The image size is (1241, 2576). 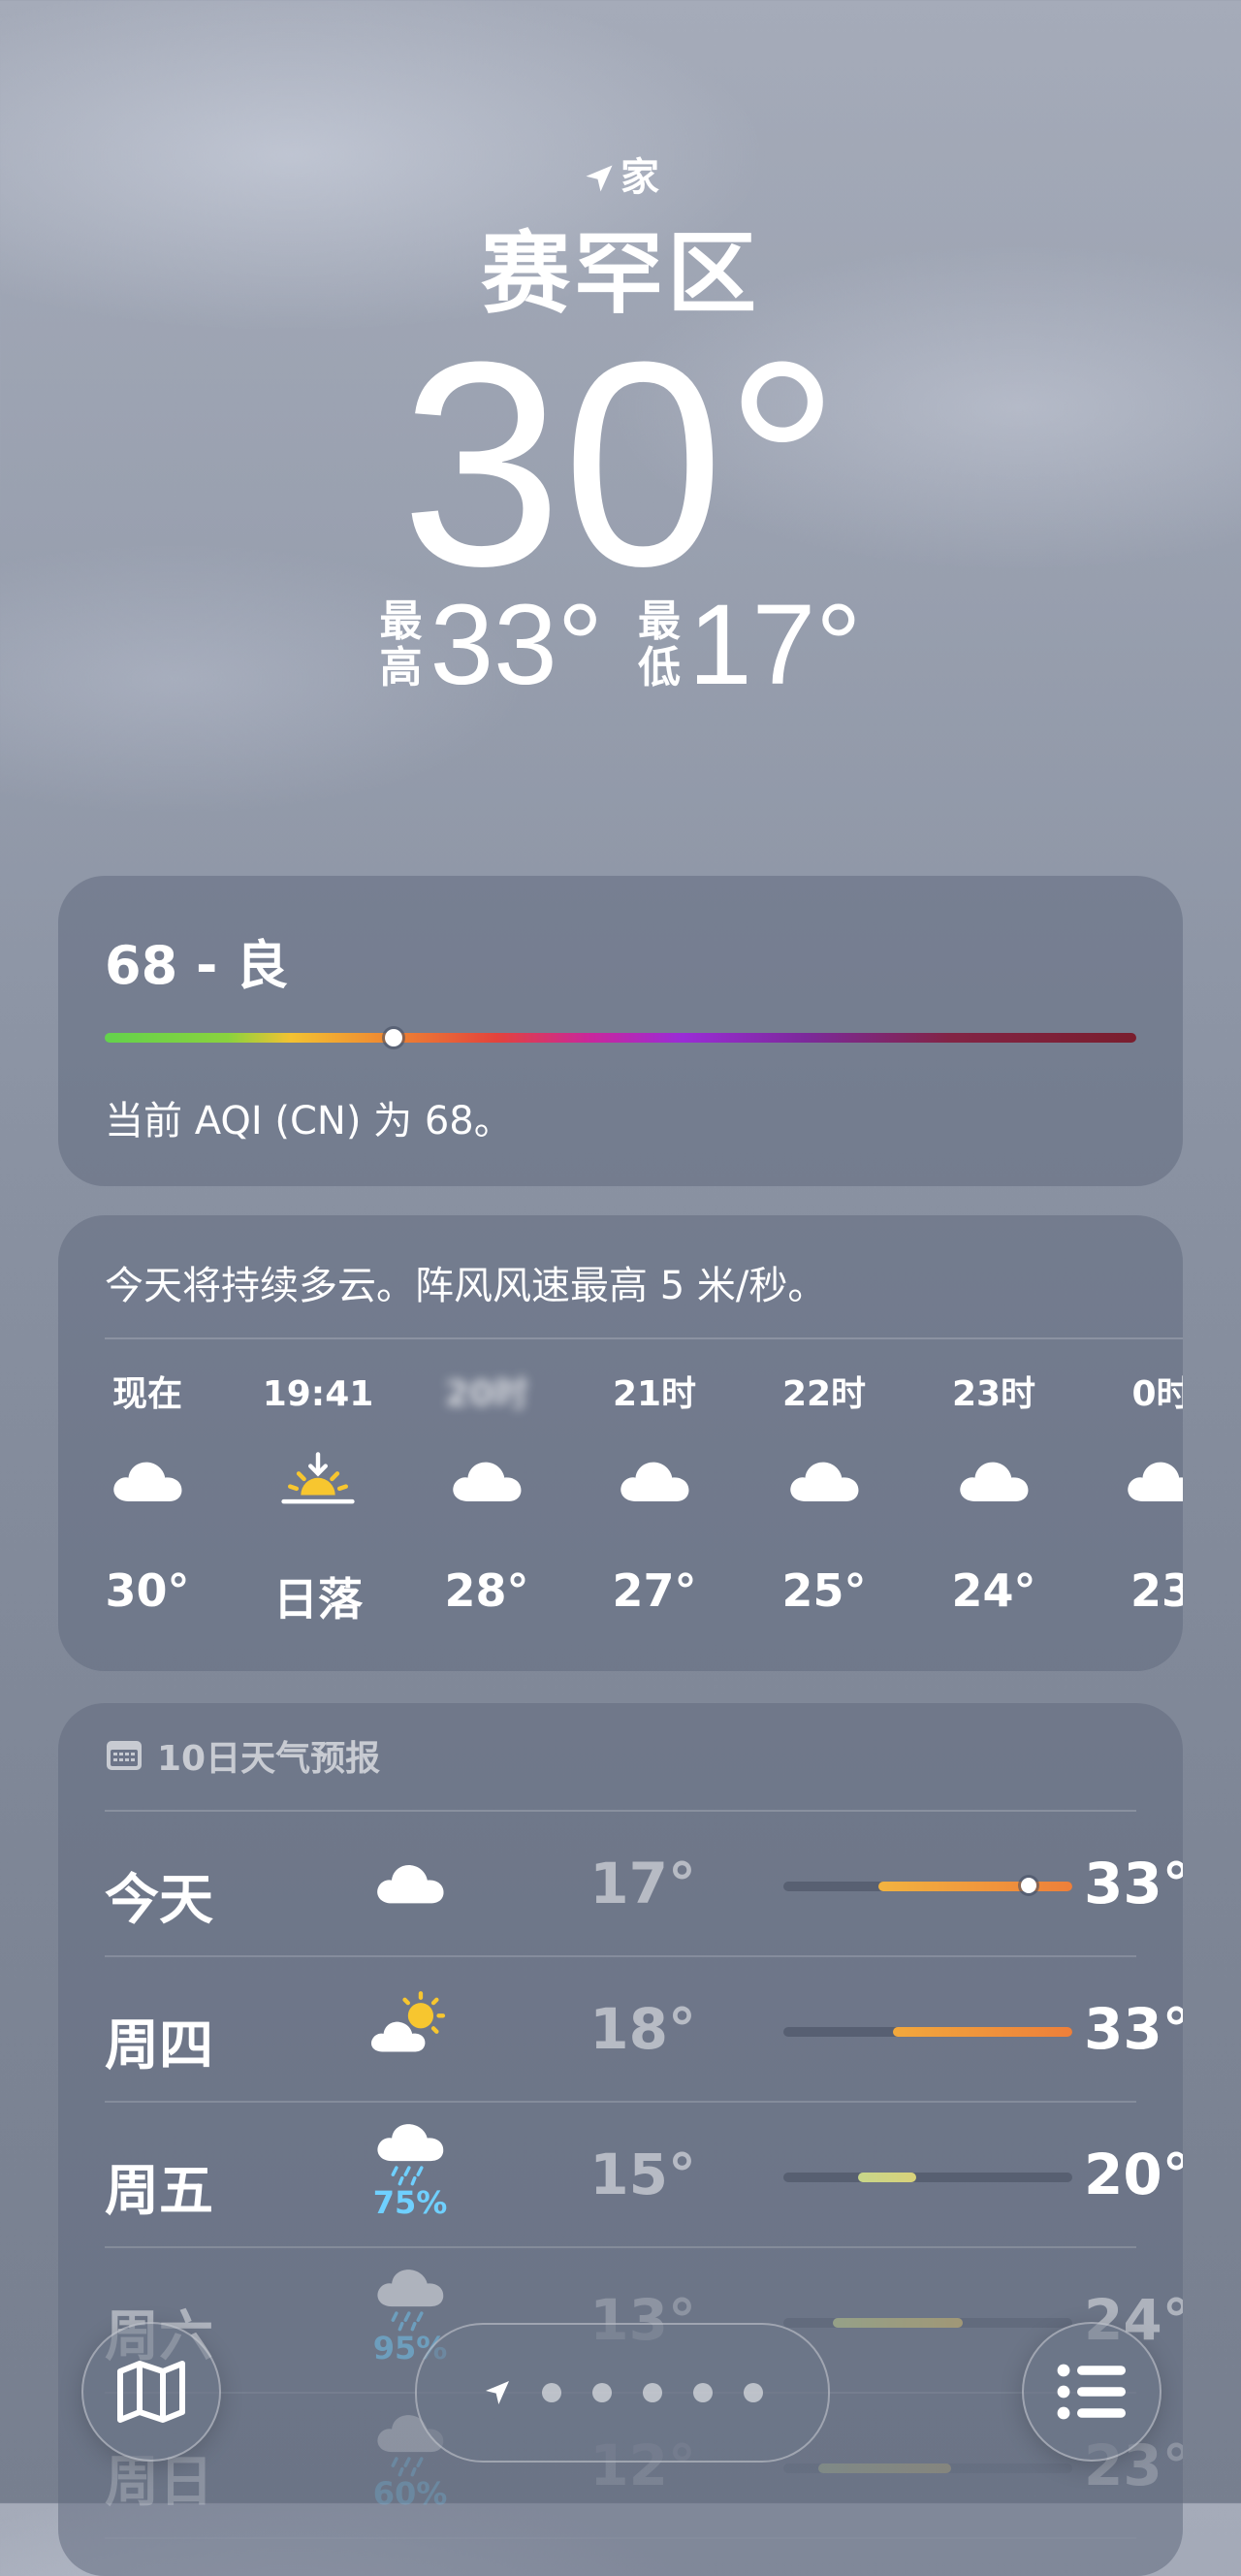 What do you see at coordinates (620, 1031) in the screenshot?
I see `air-quality-card: 68 - 良 当前 AQI (CN) 为 68。` at bounding box center [620, 1031].